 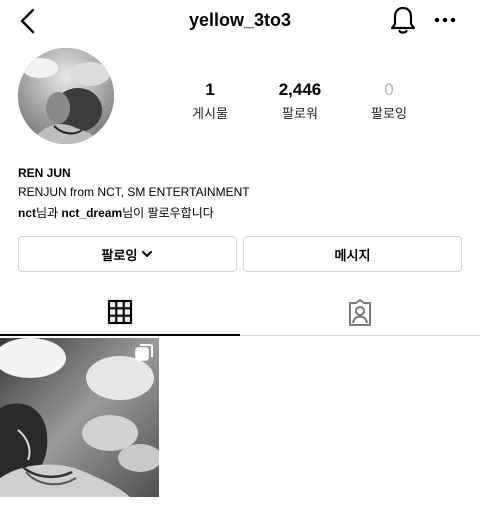 I want to click on bell-icon, so click(x=403, y=20).